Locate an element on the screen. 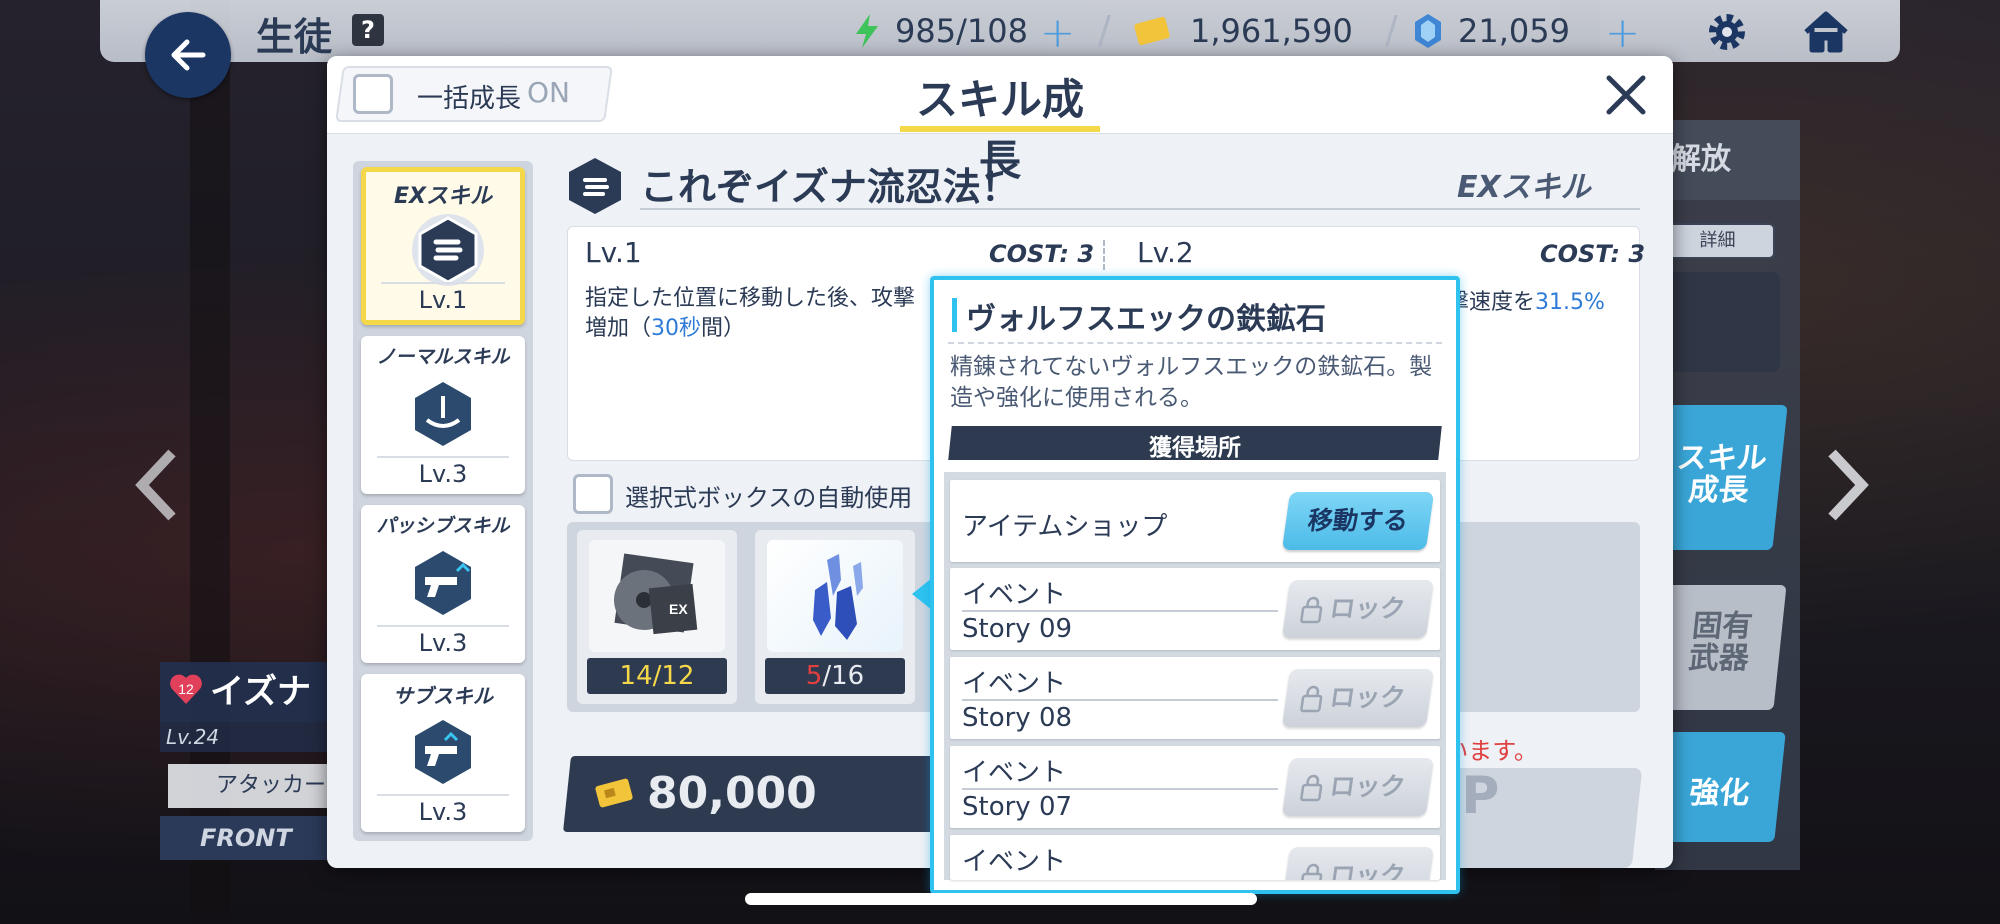 Image resolution: width=2000 pixels, height=924 pixels. lightning-icon is located at coordinates (867, 31).